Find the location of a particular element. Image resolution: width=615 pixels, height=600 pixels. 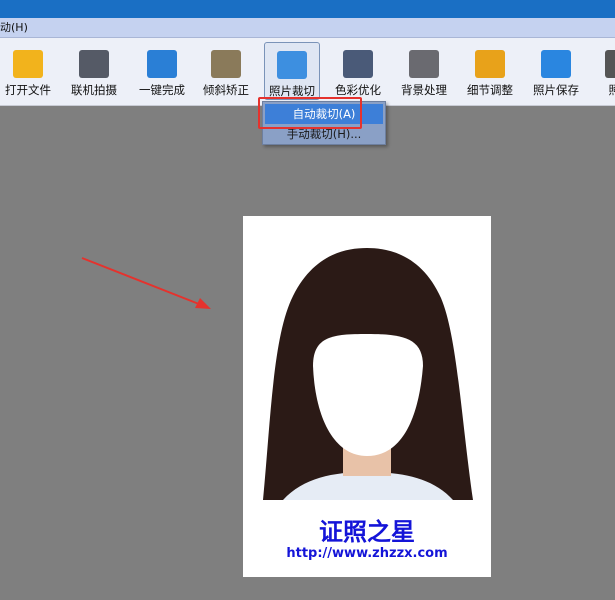

brand-url: http://www.zhzzx.com is located at coordinates (367, 553).